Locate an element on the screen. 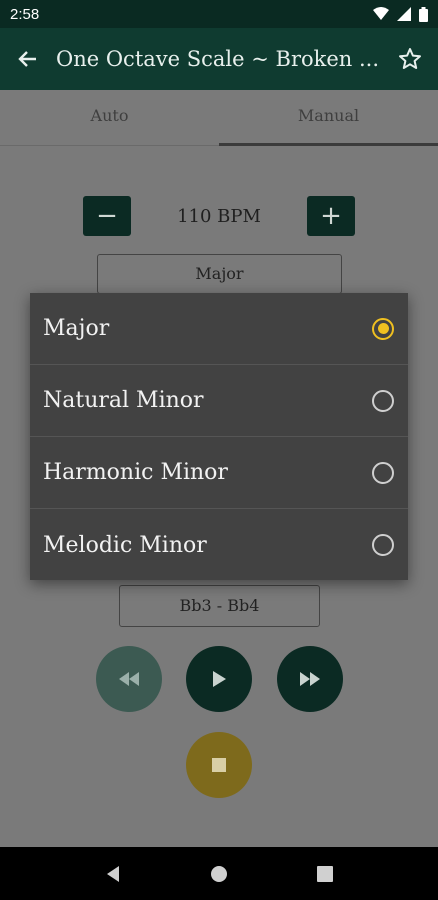 This screenshot has height=900, width=438. nav-recents-icon is located at coordinates (325, 873).